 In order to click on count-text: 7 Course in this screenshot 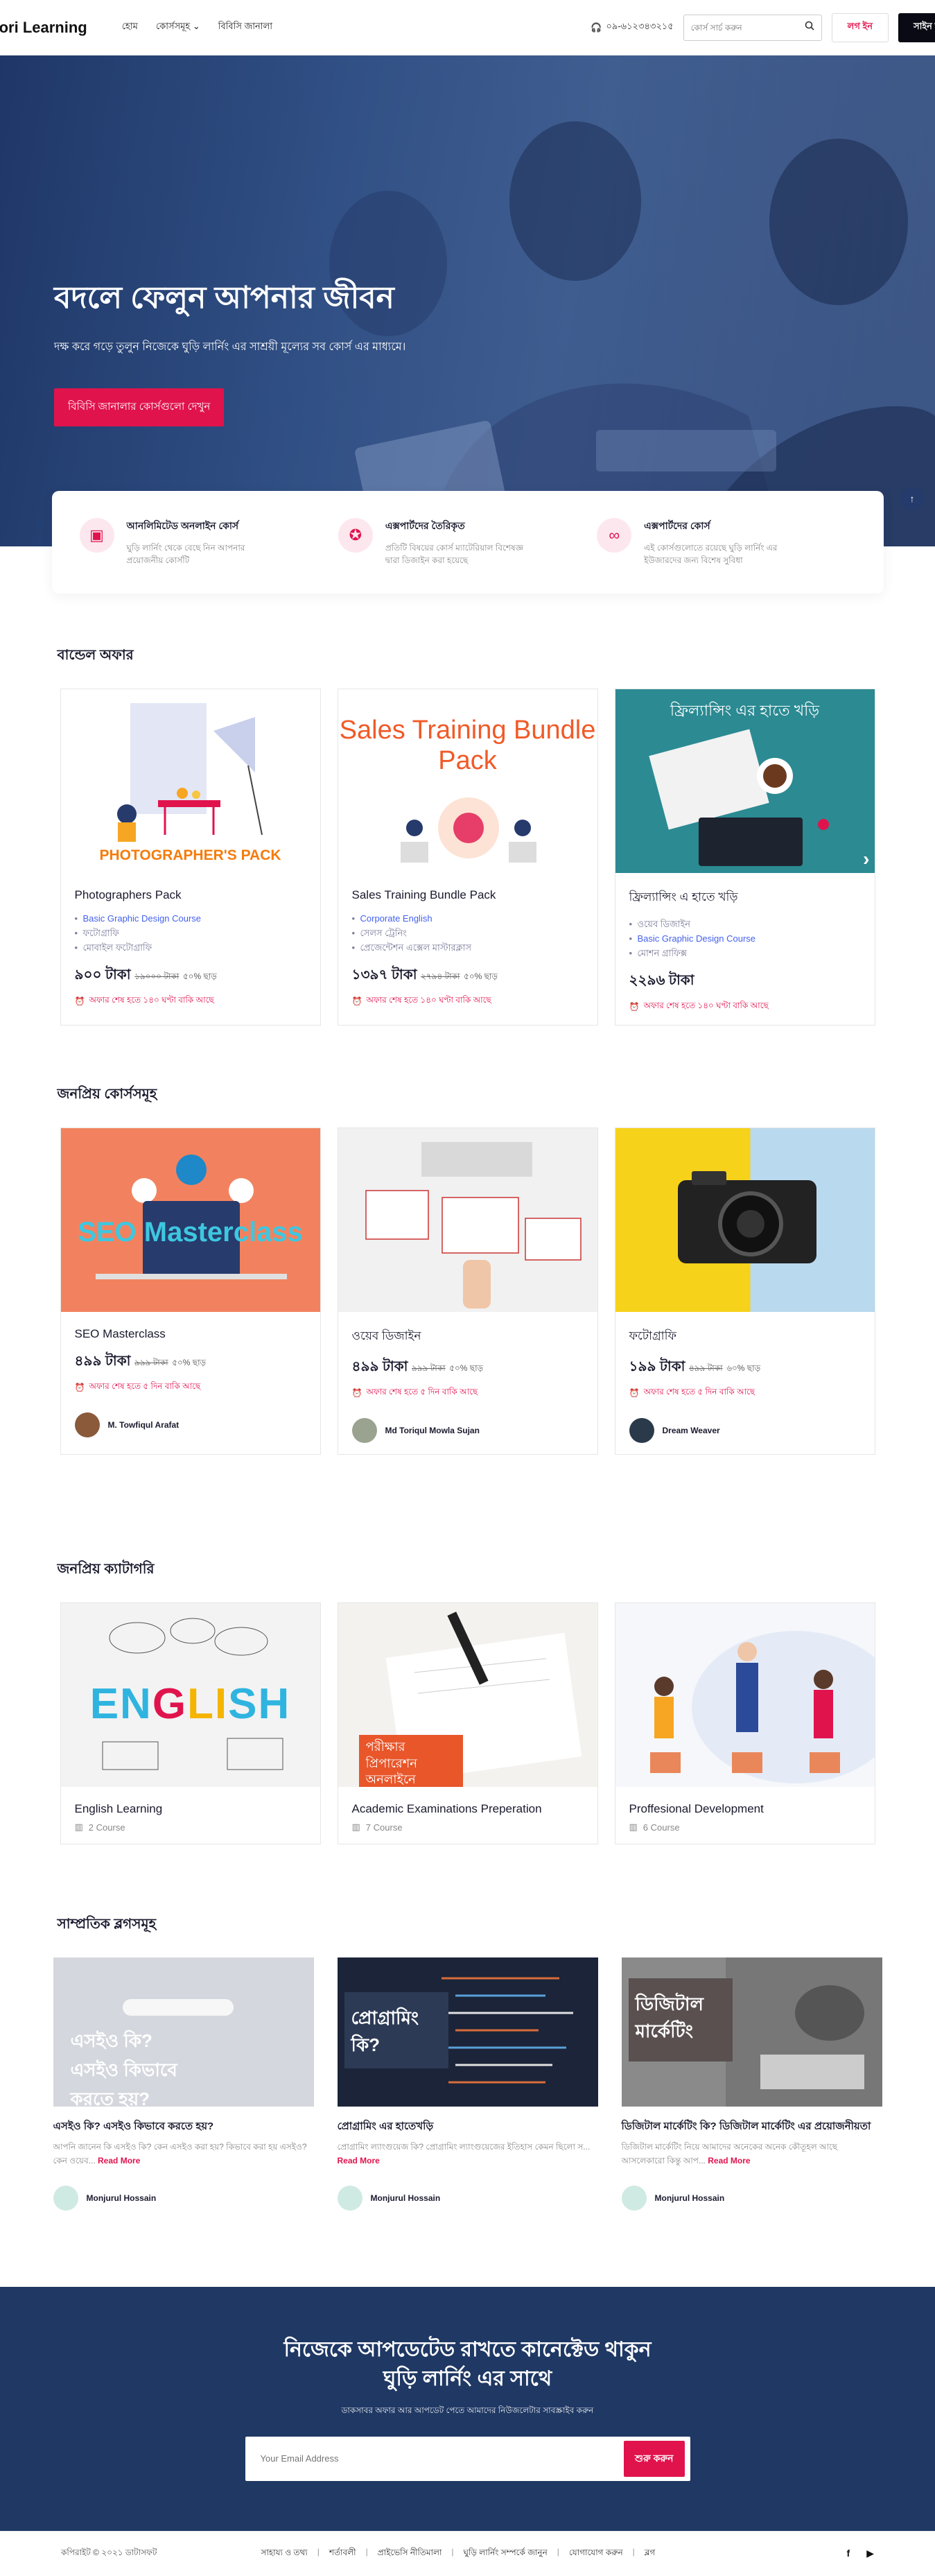, I will do `click(384, 1827)`.